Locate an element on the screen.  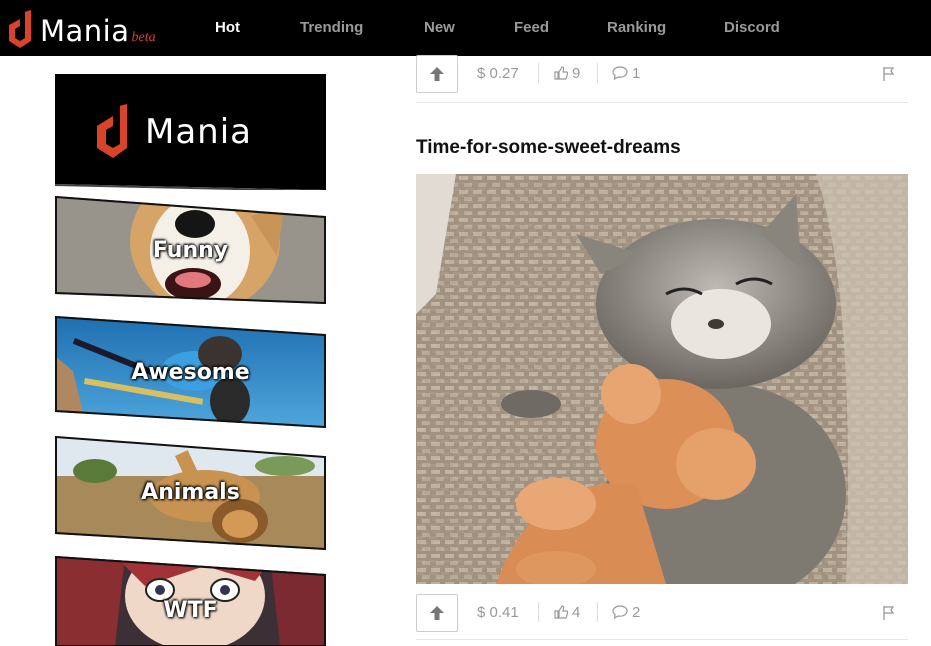
nav-hot: Hot is located at coordinates (227, 28).